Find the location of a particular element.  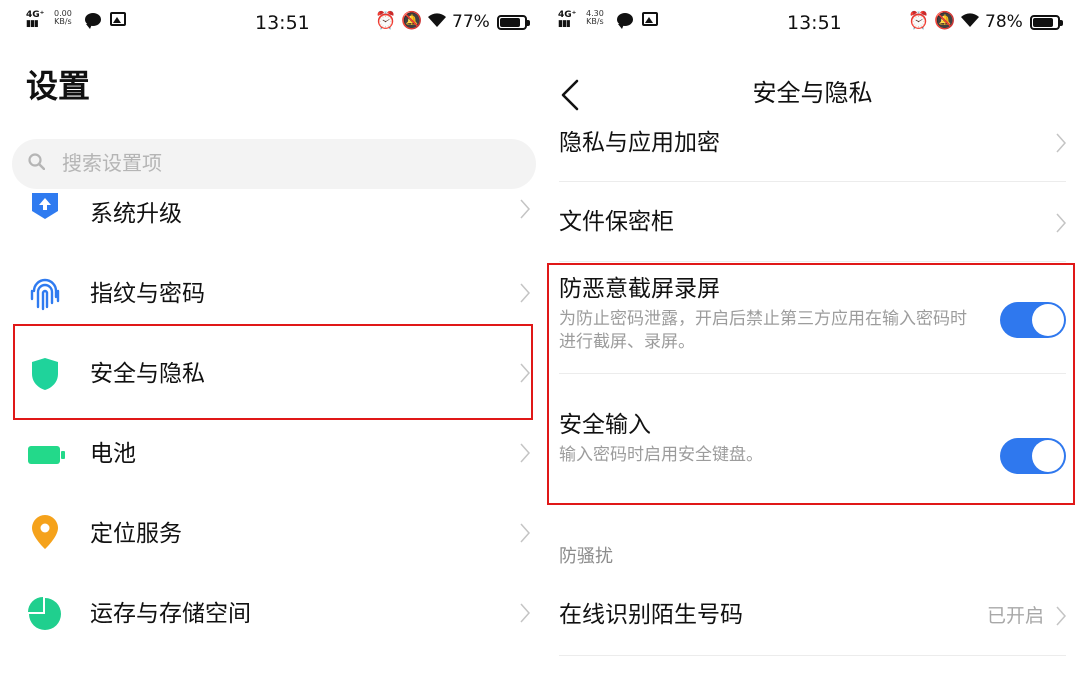

system-update-icon is located at coordinates (45, 206).